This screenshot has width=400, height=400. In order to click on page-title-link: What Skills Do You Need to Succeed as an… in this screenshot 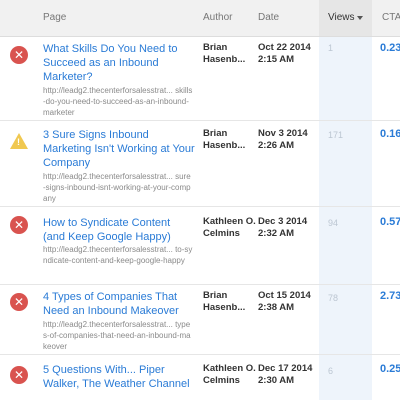, I will do `click(119, 63)`.